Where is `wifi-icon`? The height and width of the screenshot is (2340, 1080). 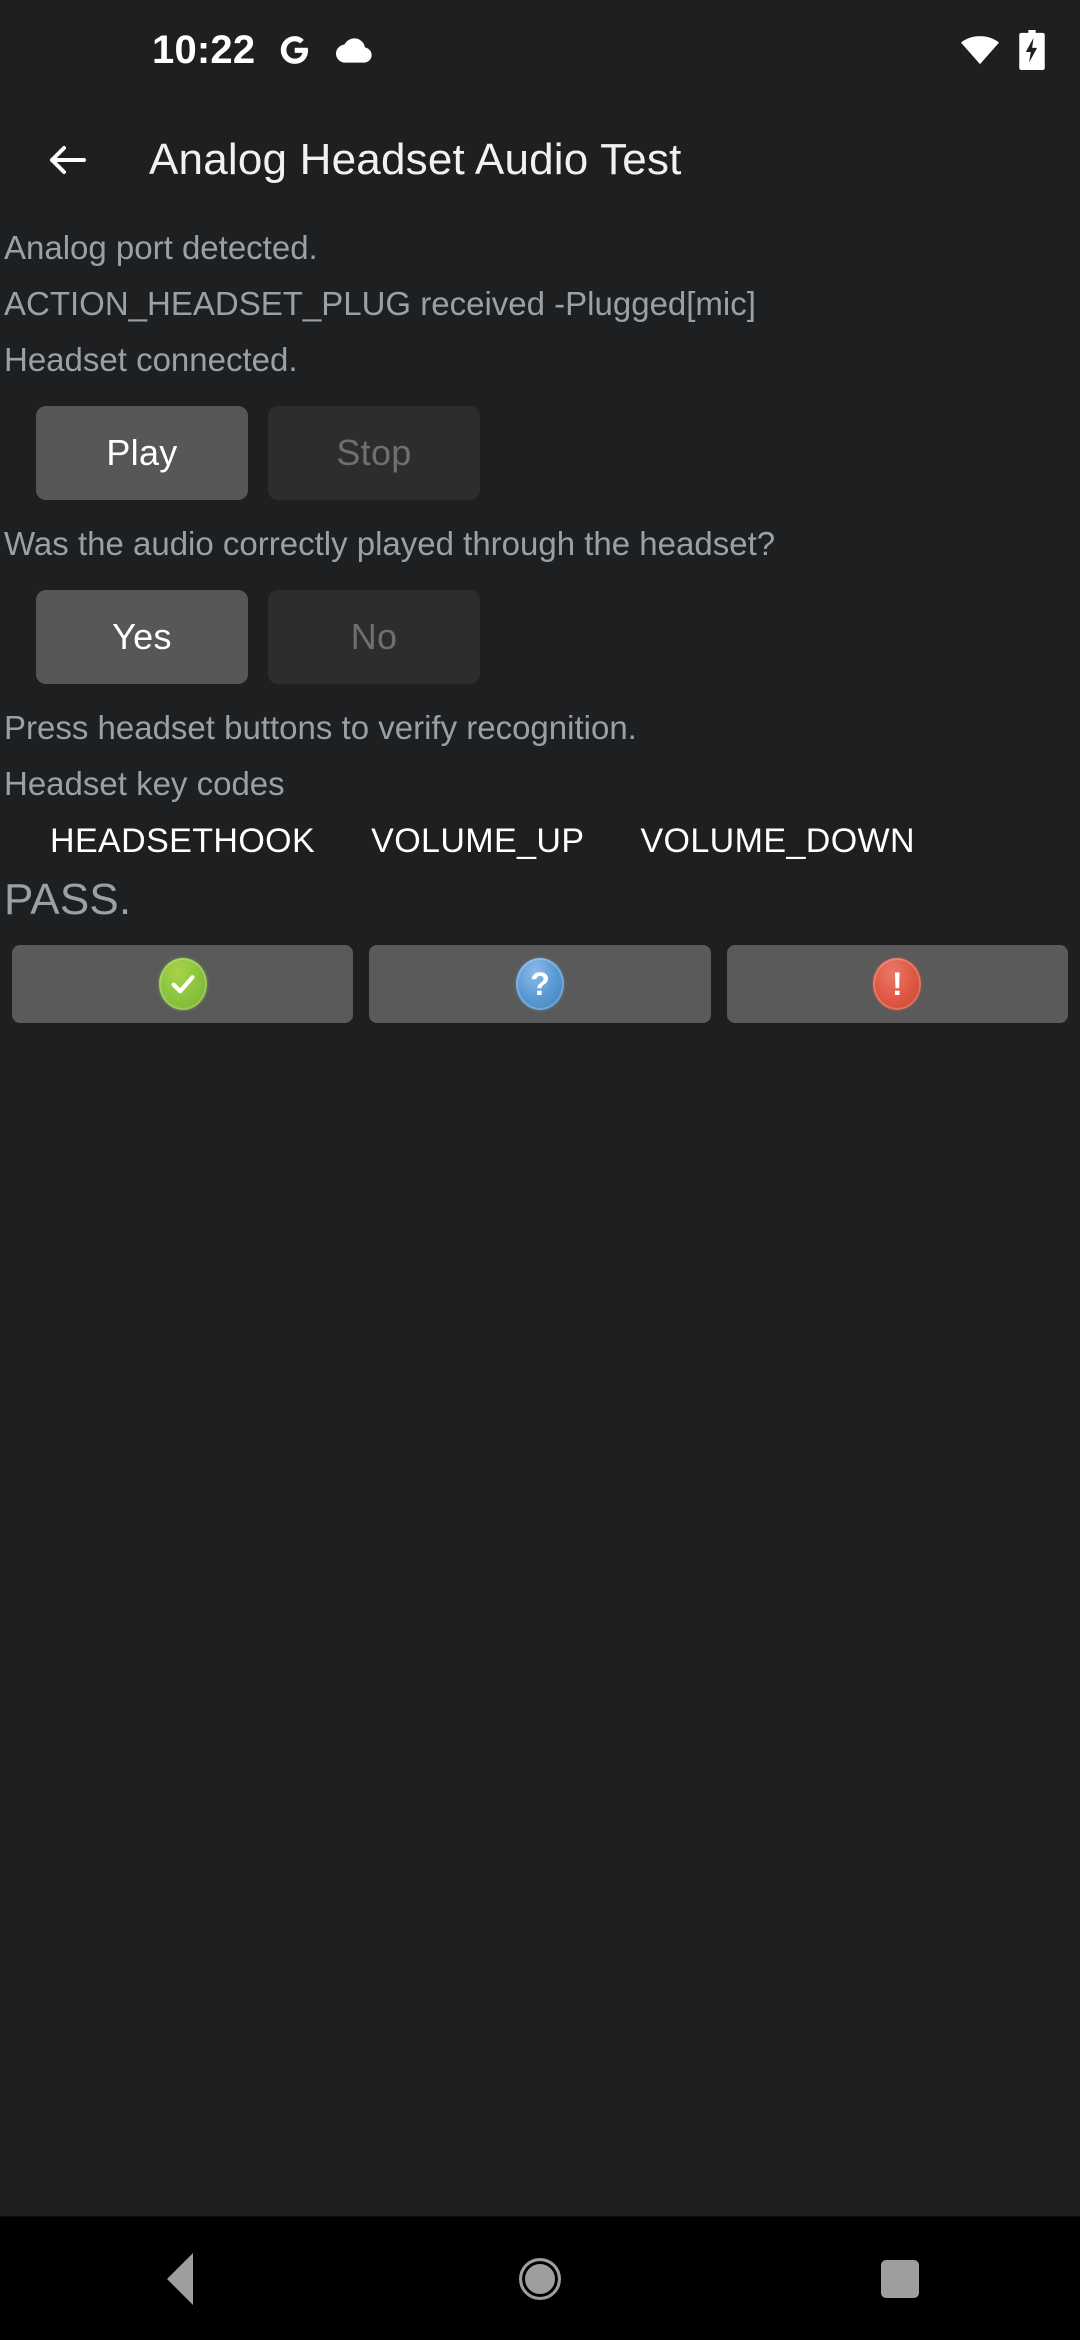
wifi-icon is located at coordinates (980, 50).